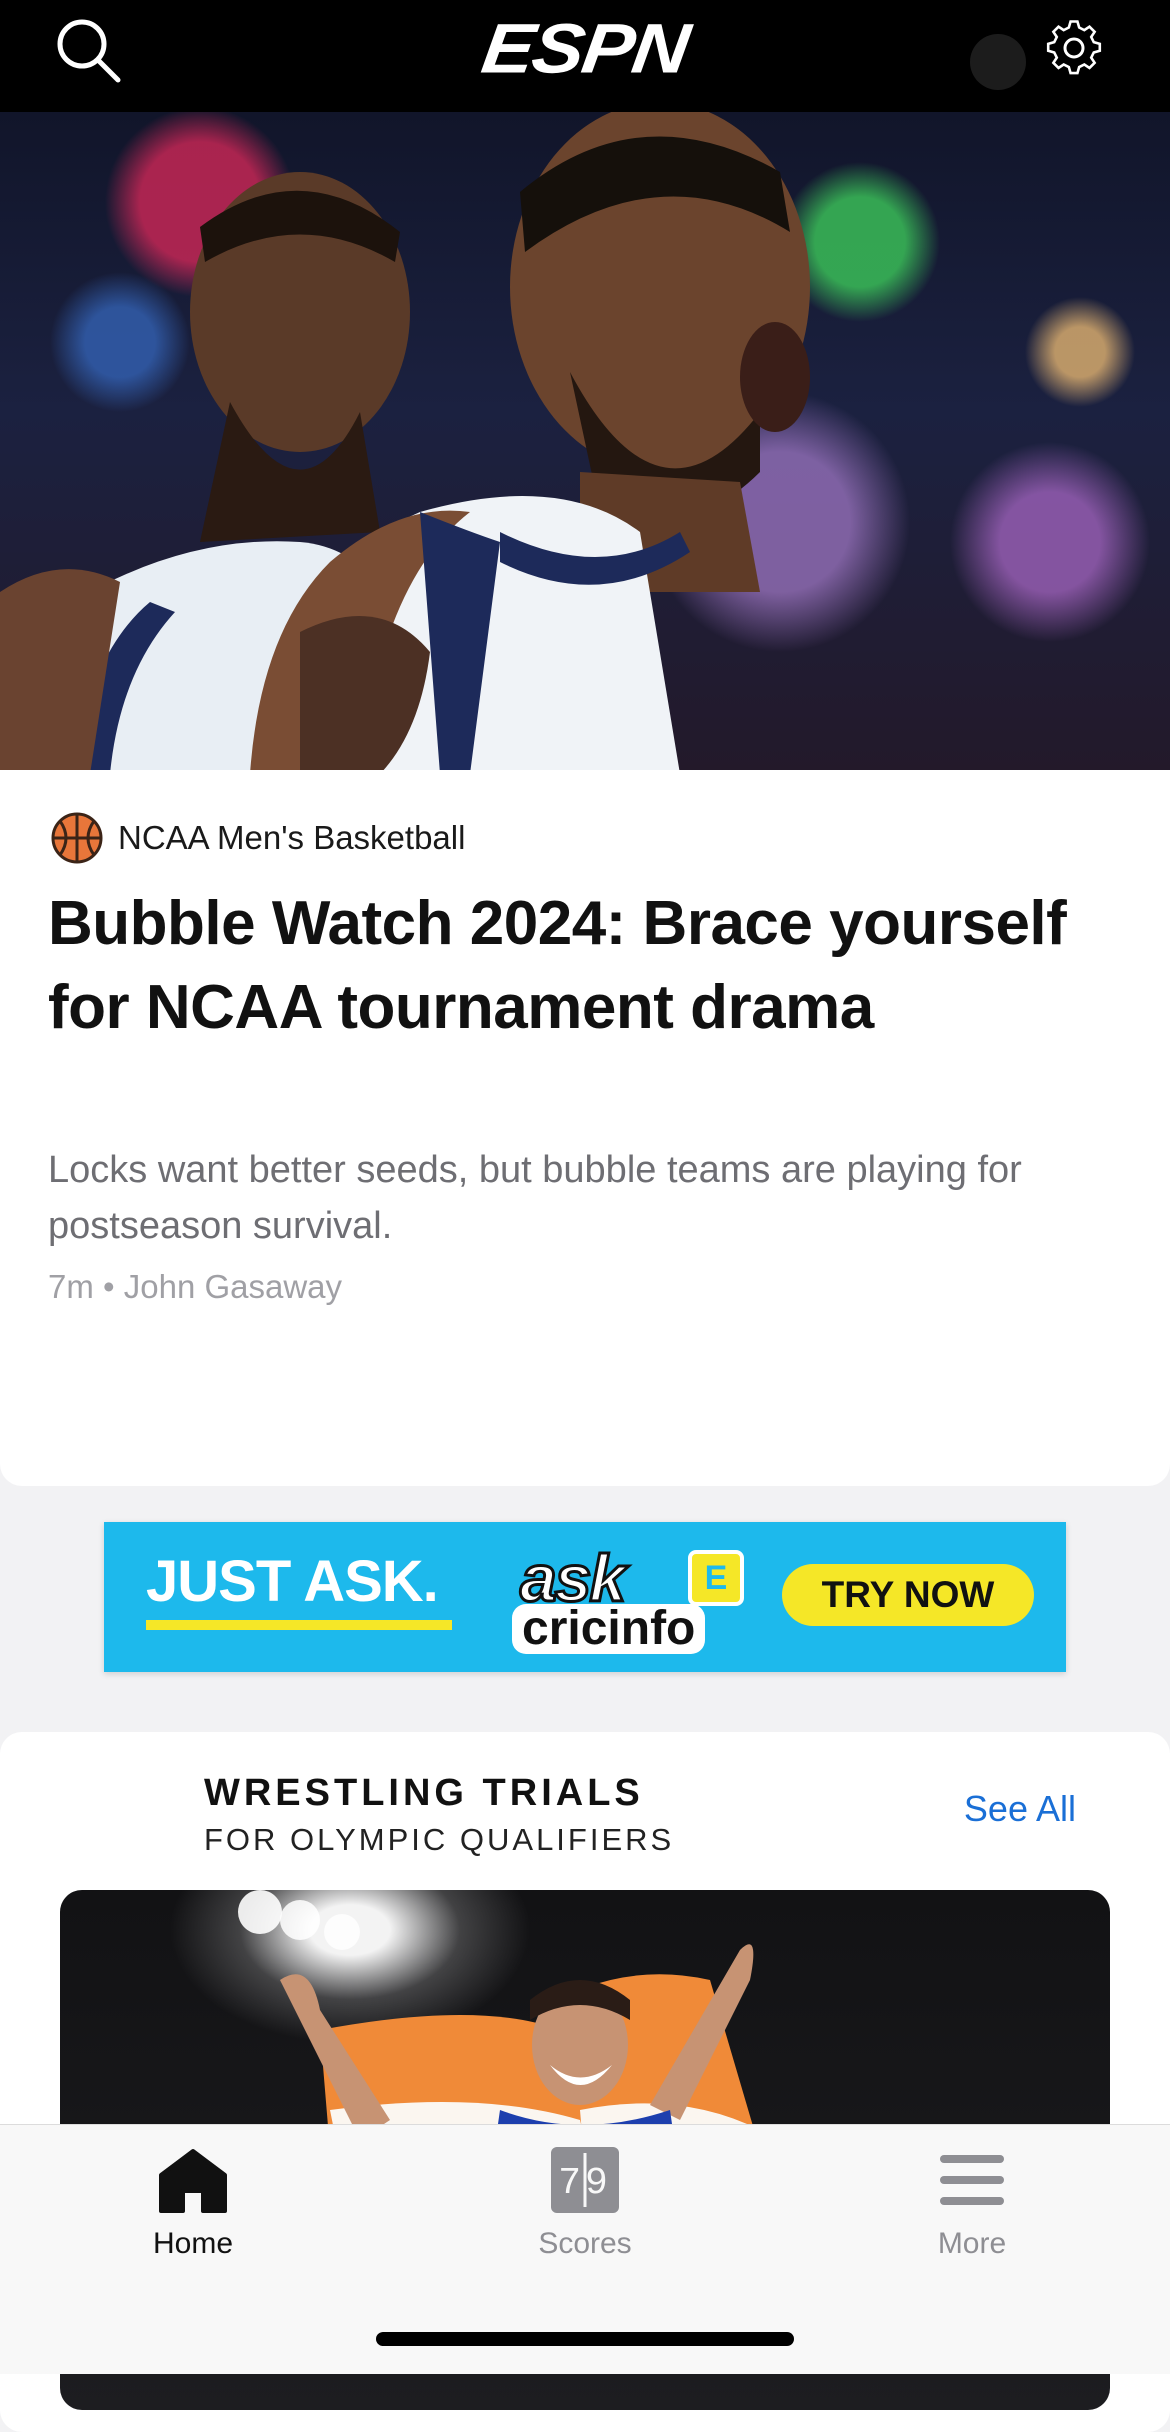  What do you see at coordinates (424, 1793) in the screenshot?
I see `section-title: WRESTLING TRIALS` at bounding box center [424, 1793].